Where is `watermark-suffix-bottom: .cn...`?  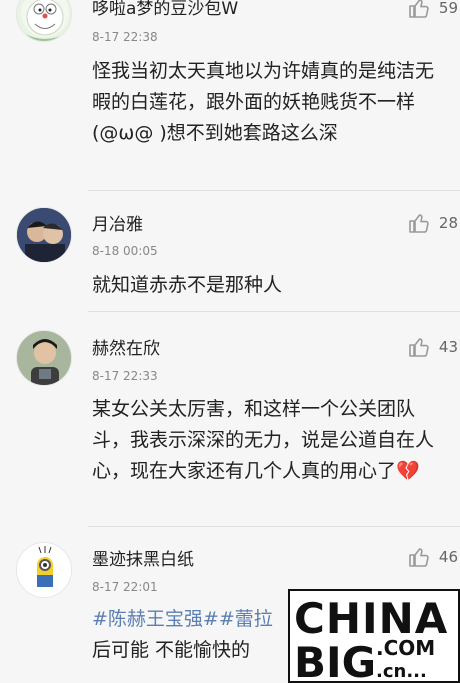
watermark-suffix-bottom: .cn... is located at coordinates (401, 671).